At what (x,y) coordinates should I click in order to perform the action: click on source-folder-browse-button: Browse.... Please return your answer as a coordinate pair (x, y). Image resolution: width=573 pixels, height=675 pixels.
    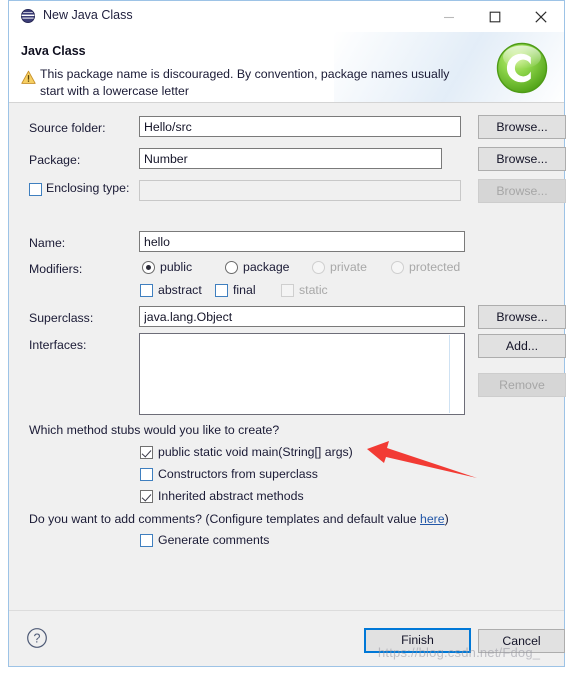
    Looking at the image, I should click on (522, 127).